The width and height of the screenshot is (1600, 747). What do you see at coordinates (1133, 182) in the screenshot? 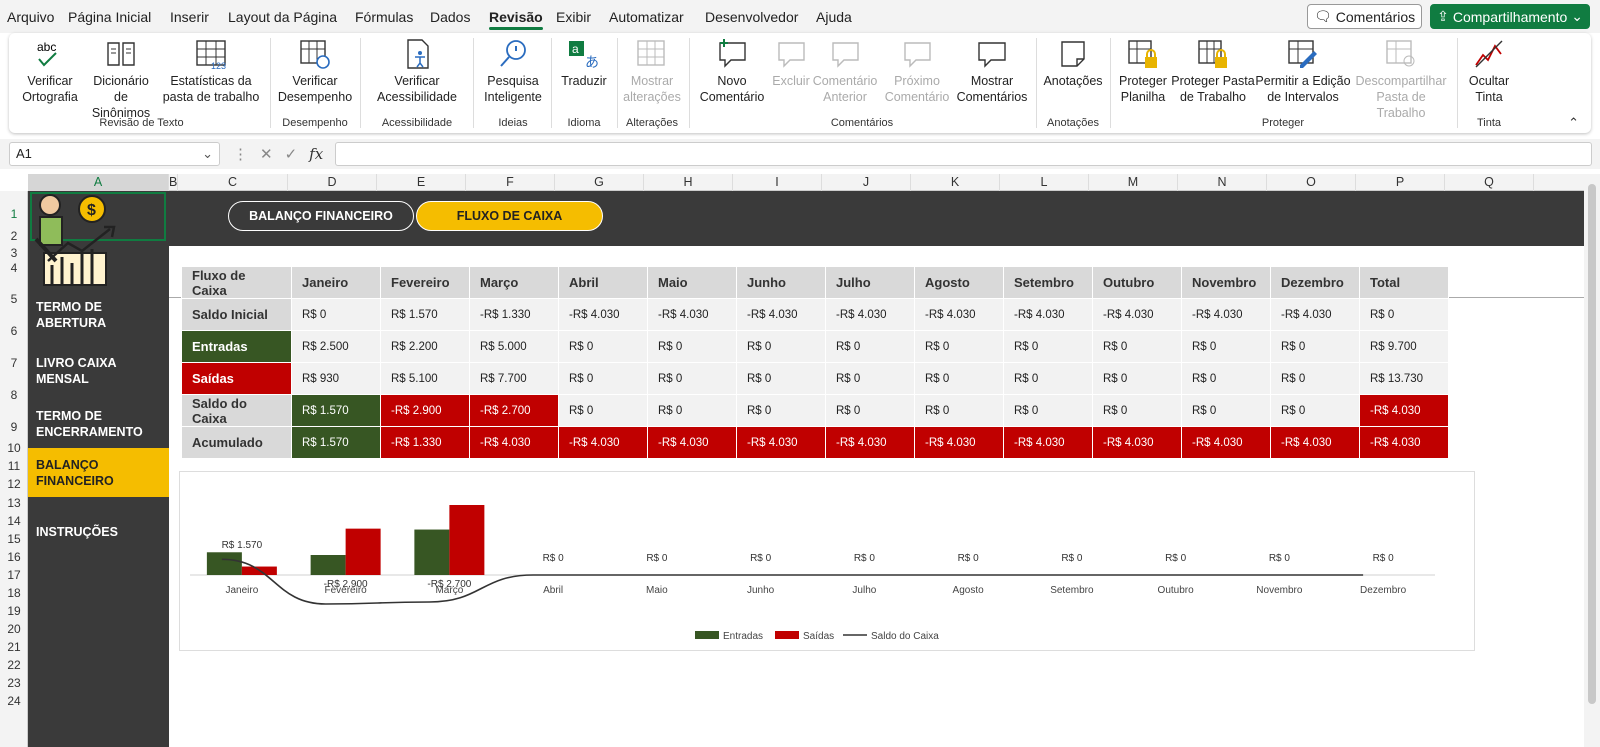
I see `column-header-M: M` at bounding box center [1133, 182].